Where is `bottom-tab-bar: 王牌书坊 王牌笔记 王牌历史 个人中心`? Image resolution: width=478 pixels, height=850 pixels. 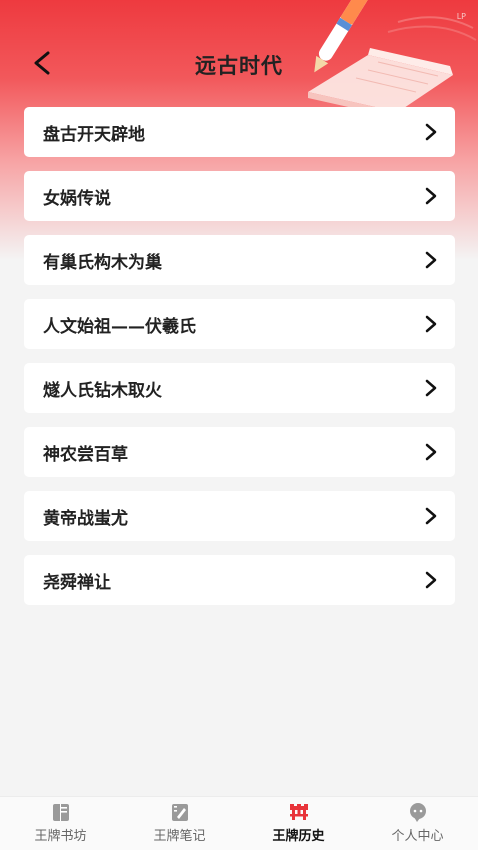 bottom-tab-bar: 王牌书坊 王牌笔记 王牌历史 个人中心 is located at coordinates (239, 823).